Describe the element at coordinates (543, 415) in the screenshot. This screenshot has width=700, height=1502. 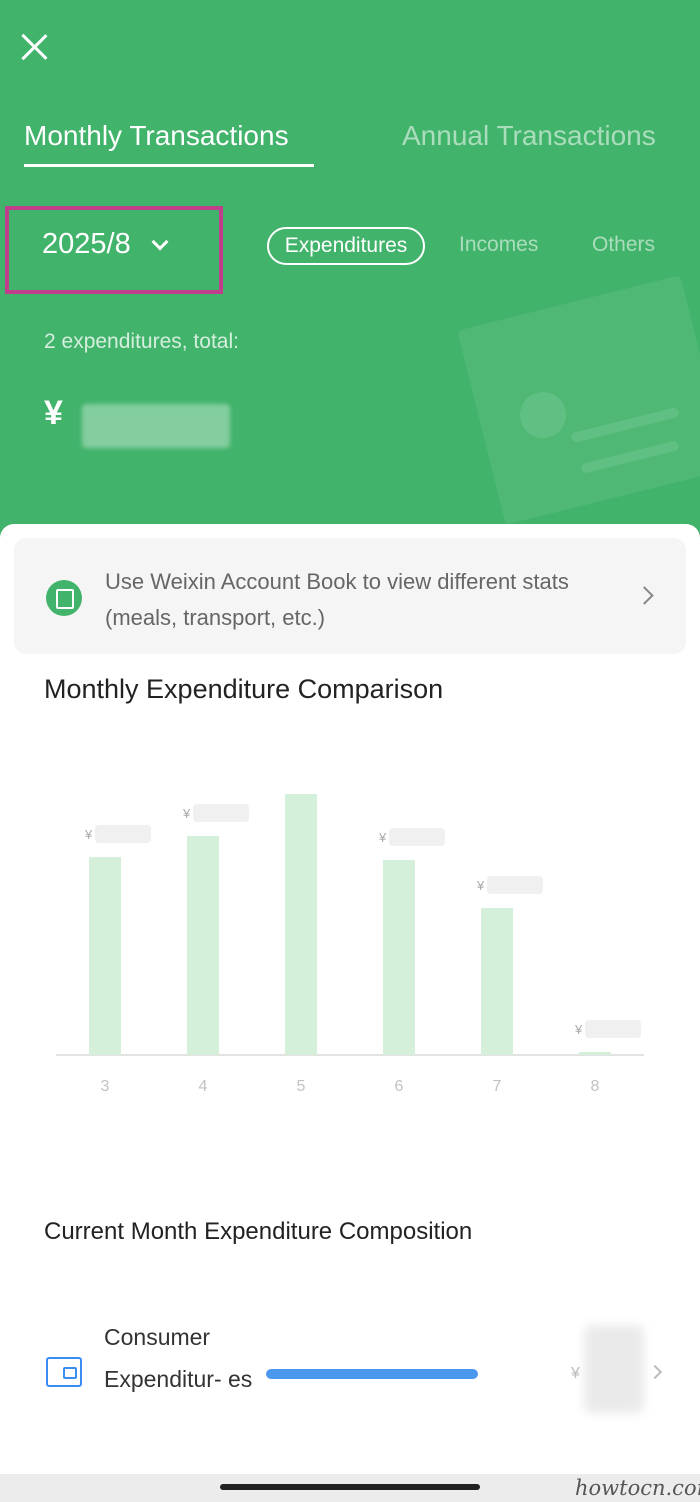
I see `decorative-dot` at that location.